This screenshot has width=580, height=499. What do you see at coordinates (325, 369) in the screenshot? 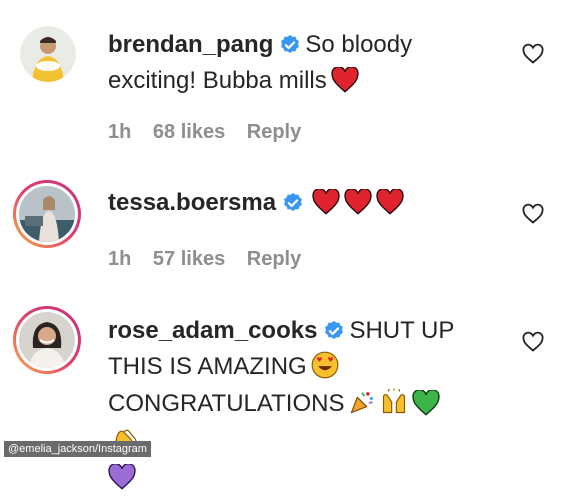
I see `heart-eyes-emoji` at bounding box center [325, 369].